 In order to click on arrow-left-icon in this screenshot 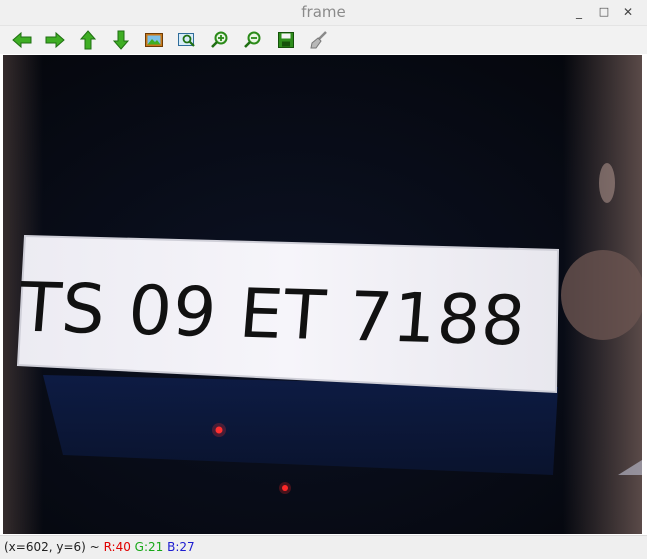, I will do `click(22, 40)`.